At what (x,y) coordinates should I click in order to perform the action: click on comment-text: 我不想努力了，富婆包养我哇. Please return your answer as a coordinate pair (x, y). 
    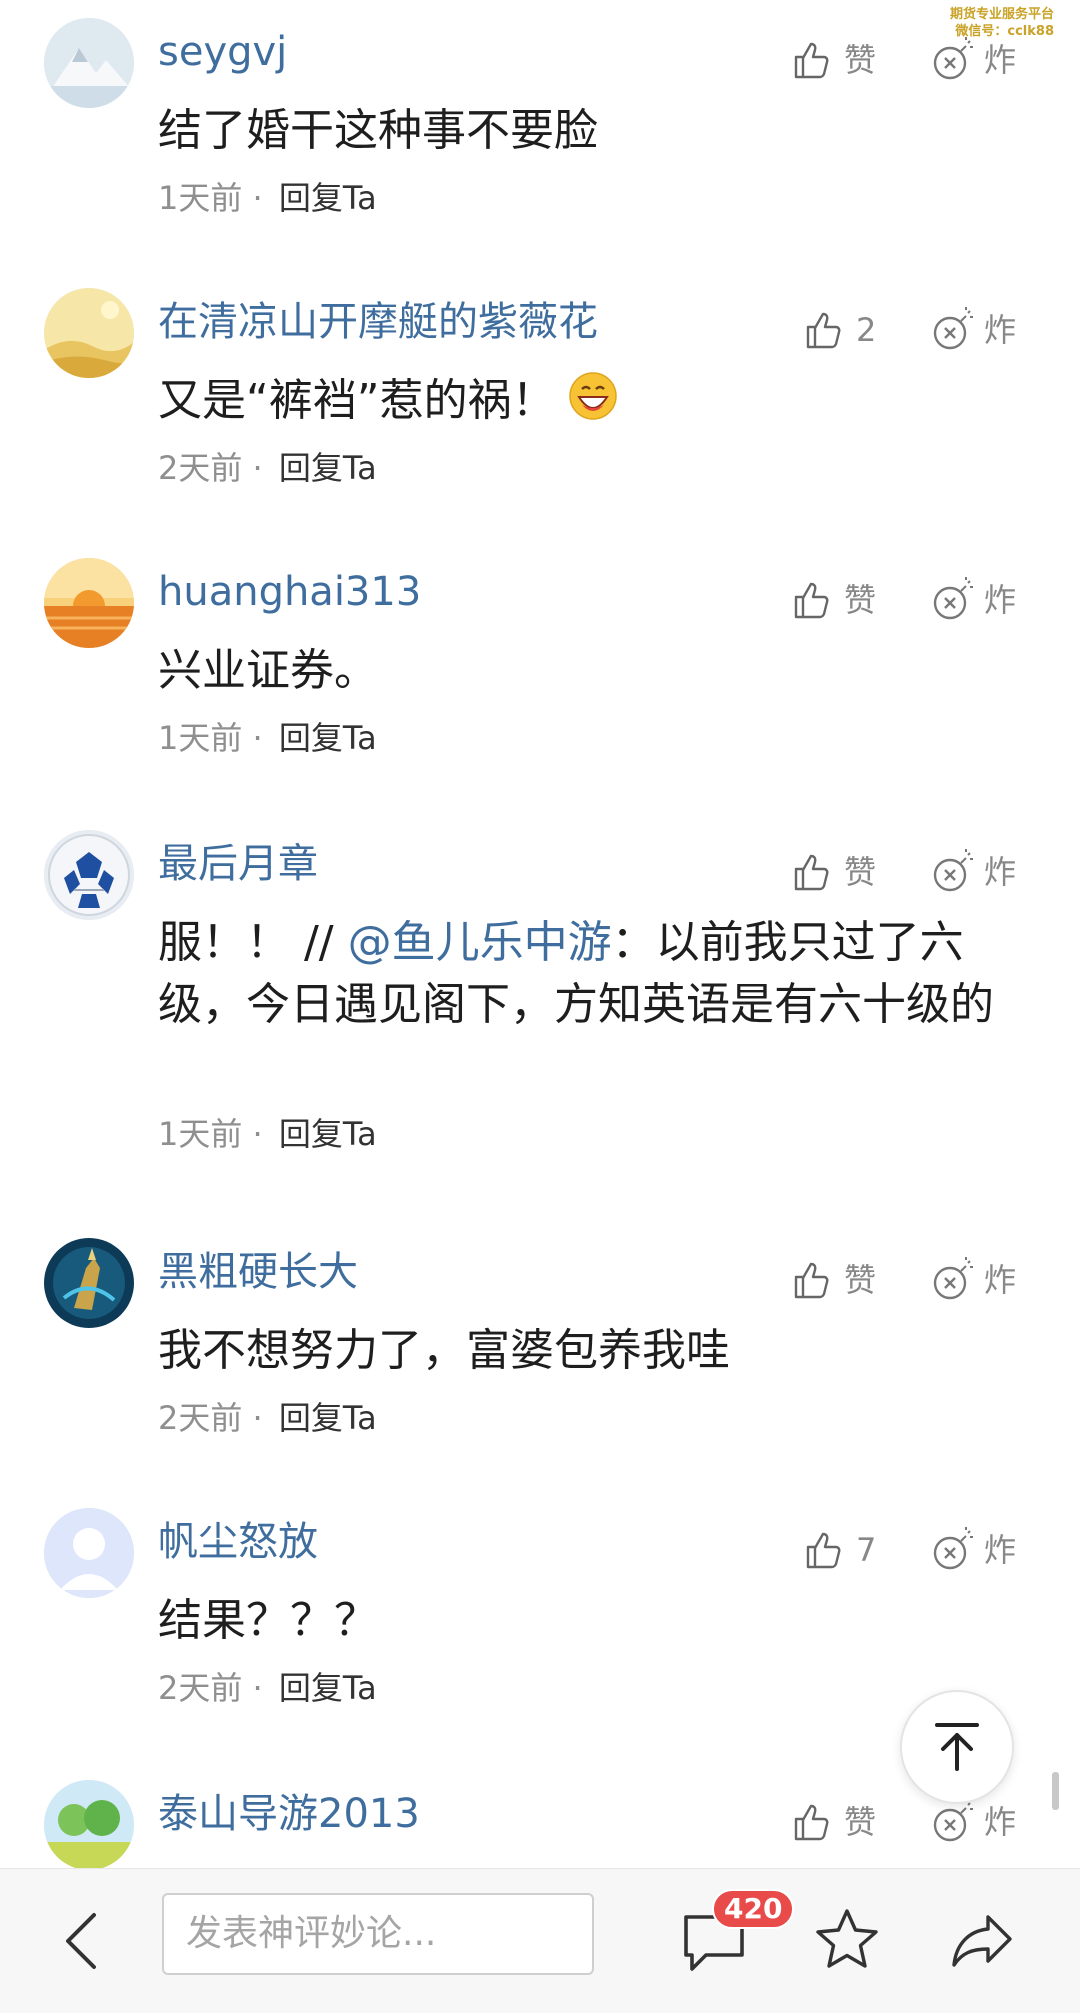
    Looking at the image, I should click on (444, 1350).